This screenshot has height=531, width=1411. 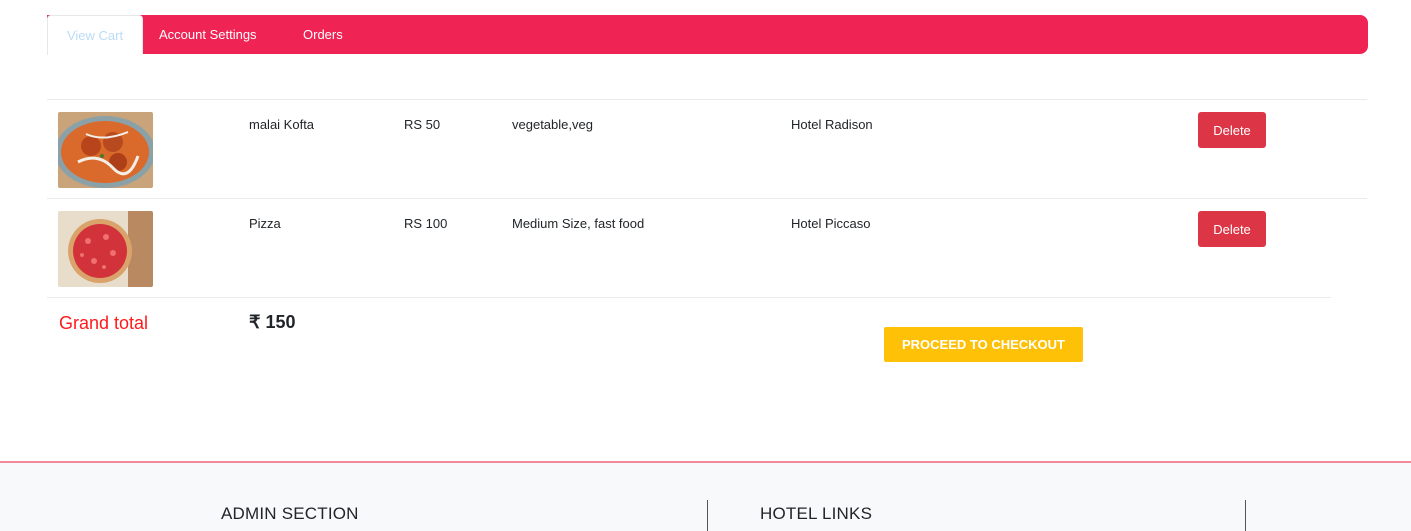 I want to click on item-description: Medium Size, fast food, so click(x=578, y=223).